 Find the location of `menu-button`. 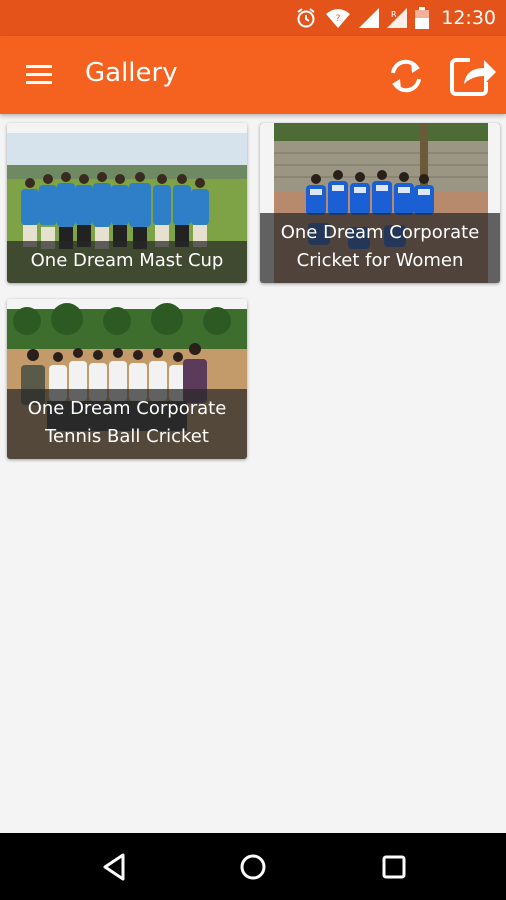

menu-button is located at coordinates (40, 75).